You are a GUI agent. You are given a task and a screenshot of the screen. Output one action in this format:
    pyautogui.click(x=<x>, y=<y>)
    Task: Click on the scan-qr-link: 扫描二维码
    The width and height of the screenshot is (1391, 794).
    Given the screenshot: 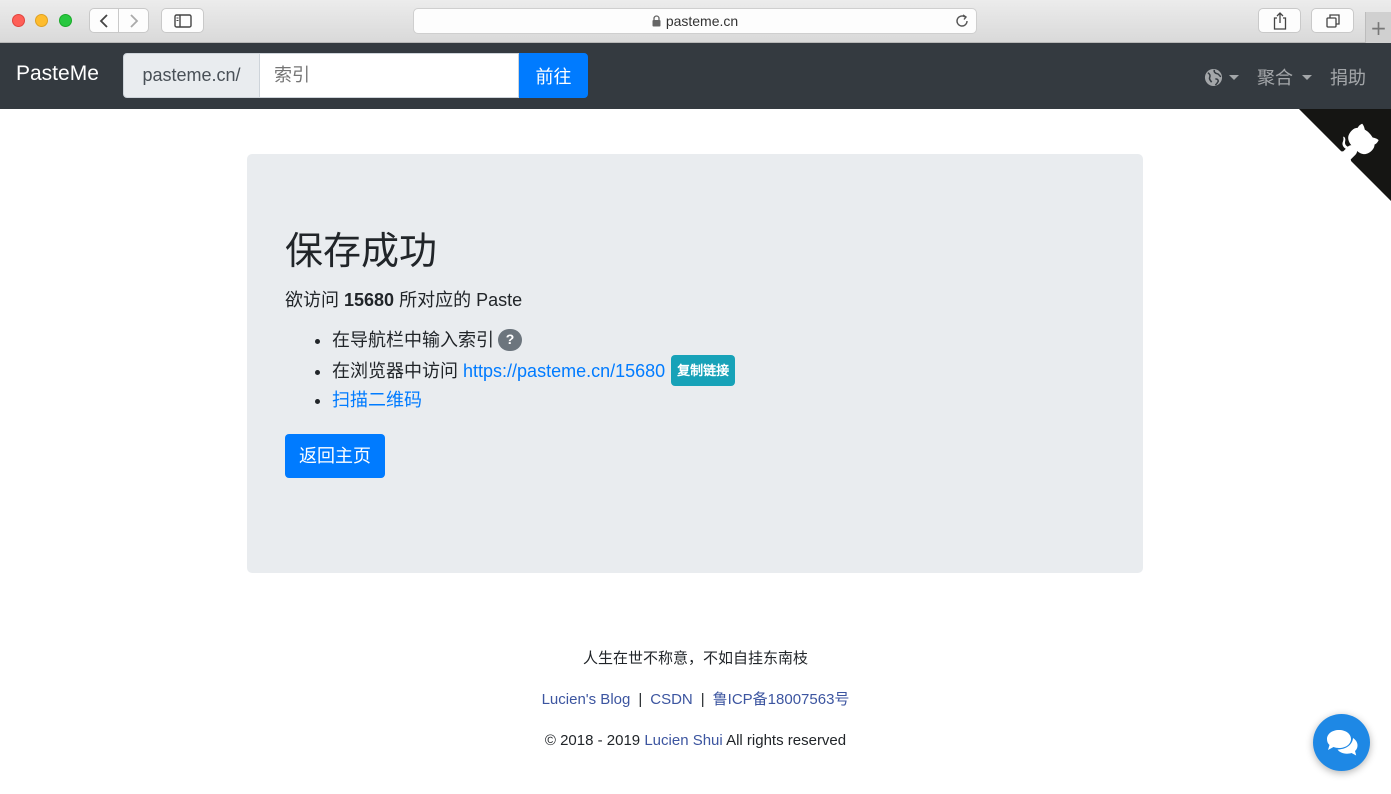 What is the action you would take?
    pyautogui.click(x=377, y=400)
    